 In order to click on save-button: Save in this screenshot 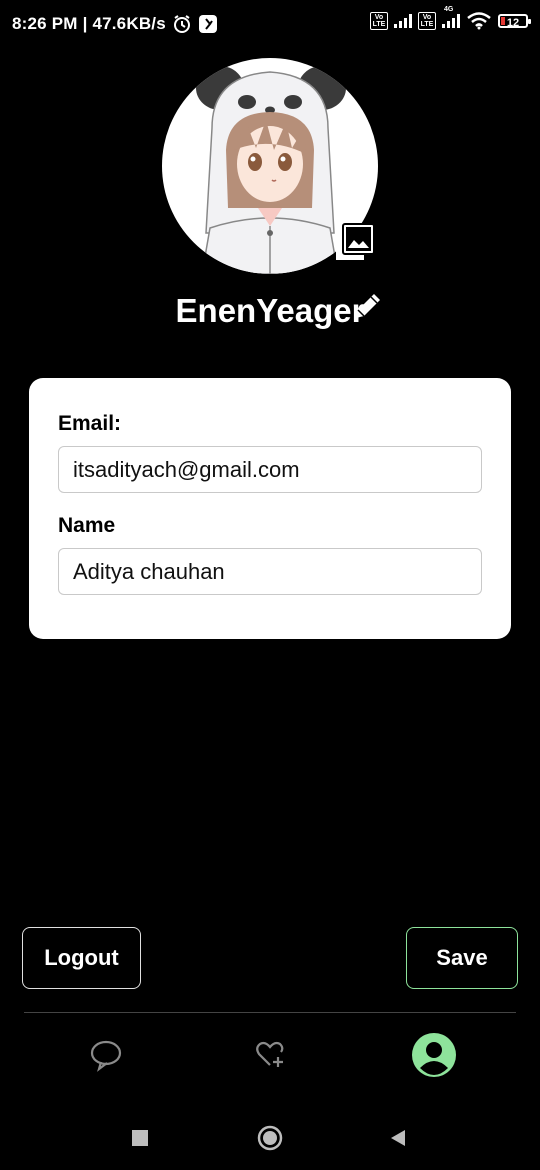, I will do `click(462, 958)`.